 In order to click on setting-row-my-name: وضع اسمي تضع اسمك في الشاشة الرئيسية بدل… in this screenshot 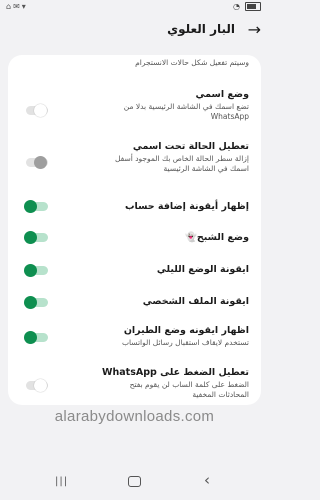, I will do `click(134, 110)`.